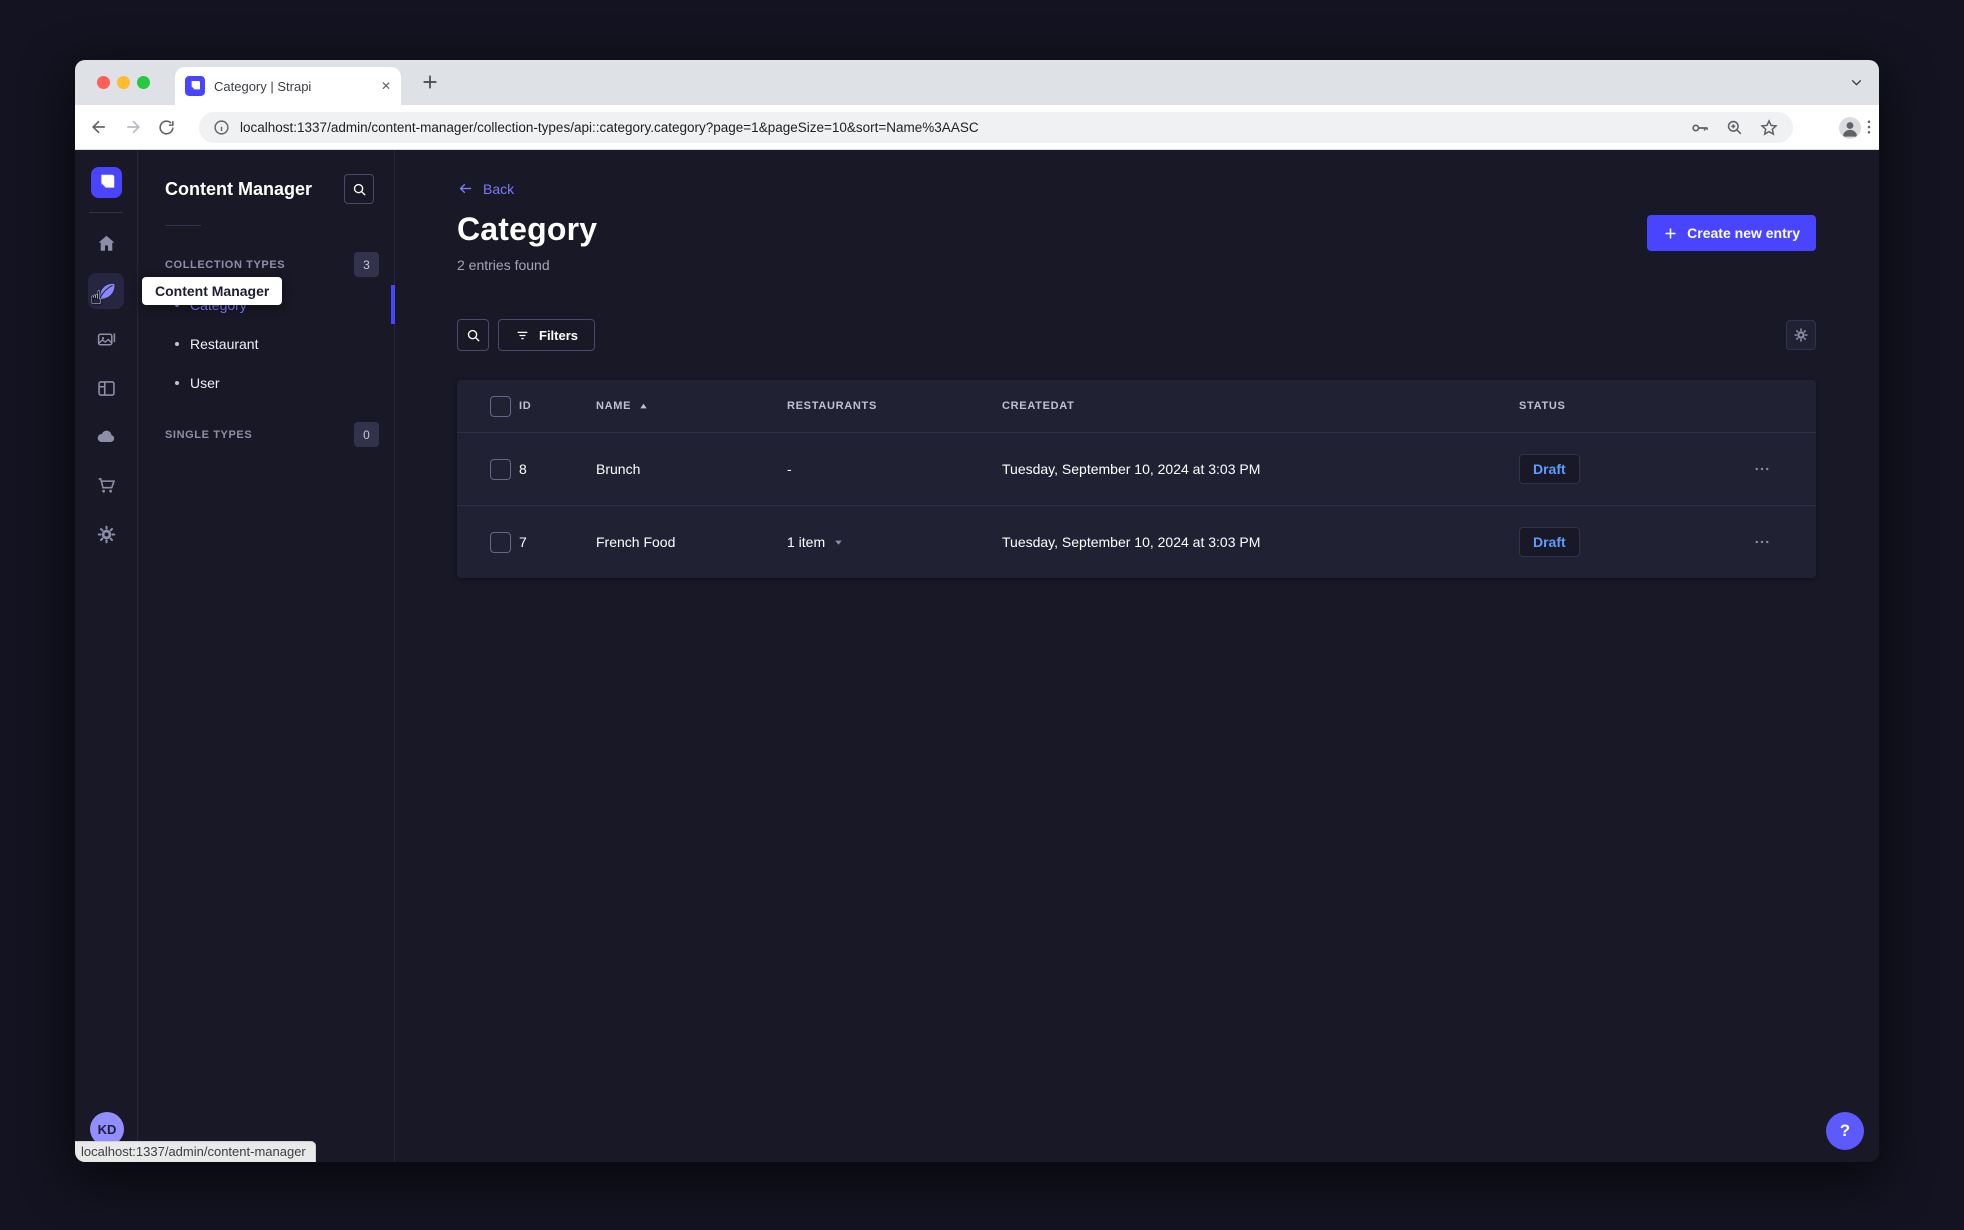 The width and height of the screenshot is (1964, 1230). I want to click on header-createdat: CREATEDAT, so click(1260, 406).